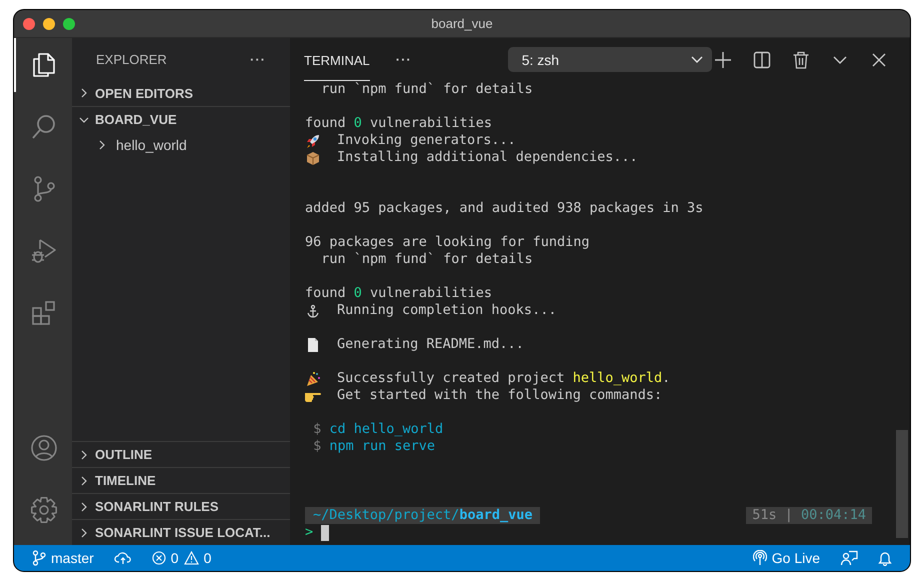  What do you see at coordinates (885, 558) in the screenshot?
I see `bell-icon` at bounding box center [885, 558].